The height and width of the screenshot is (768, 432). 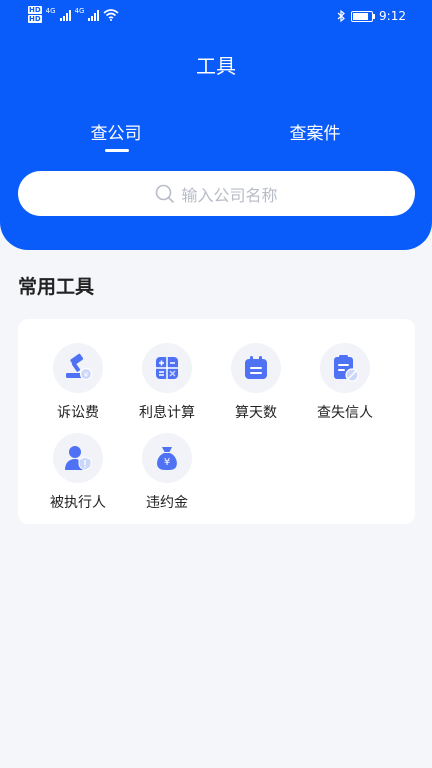 I want to click on battery-icon, so click(x=363, y=16).